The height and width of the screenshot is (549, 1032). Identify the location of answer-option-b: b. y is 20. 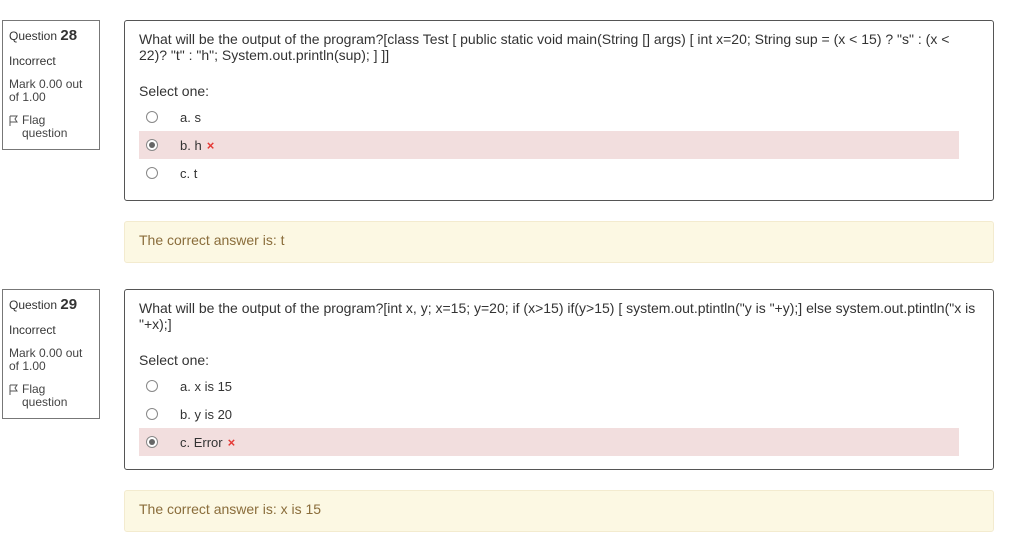
(549, 414).